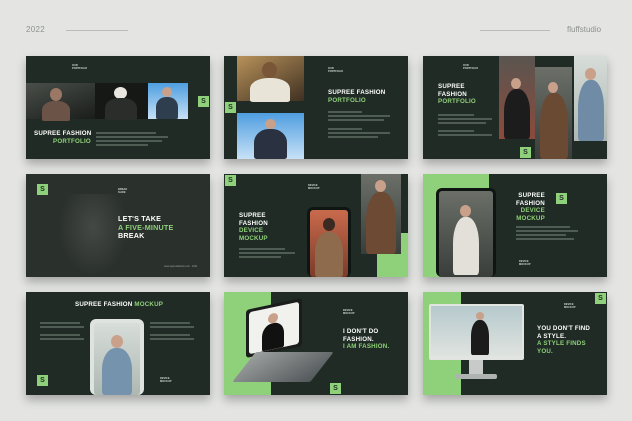 This screenshot has width=632, height=421. I want to click on slide-title: SUPREE FASHION MOCKUP, so click(119, 304).